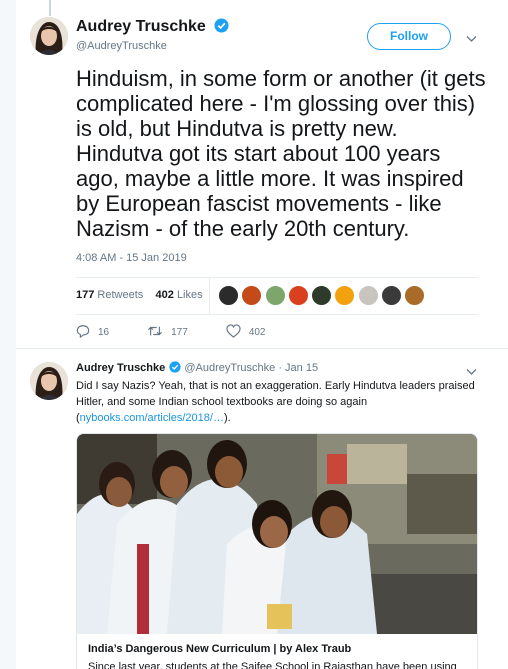  I want to click on author-avatar, so click(49, 36).